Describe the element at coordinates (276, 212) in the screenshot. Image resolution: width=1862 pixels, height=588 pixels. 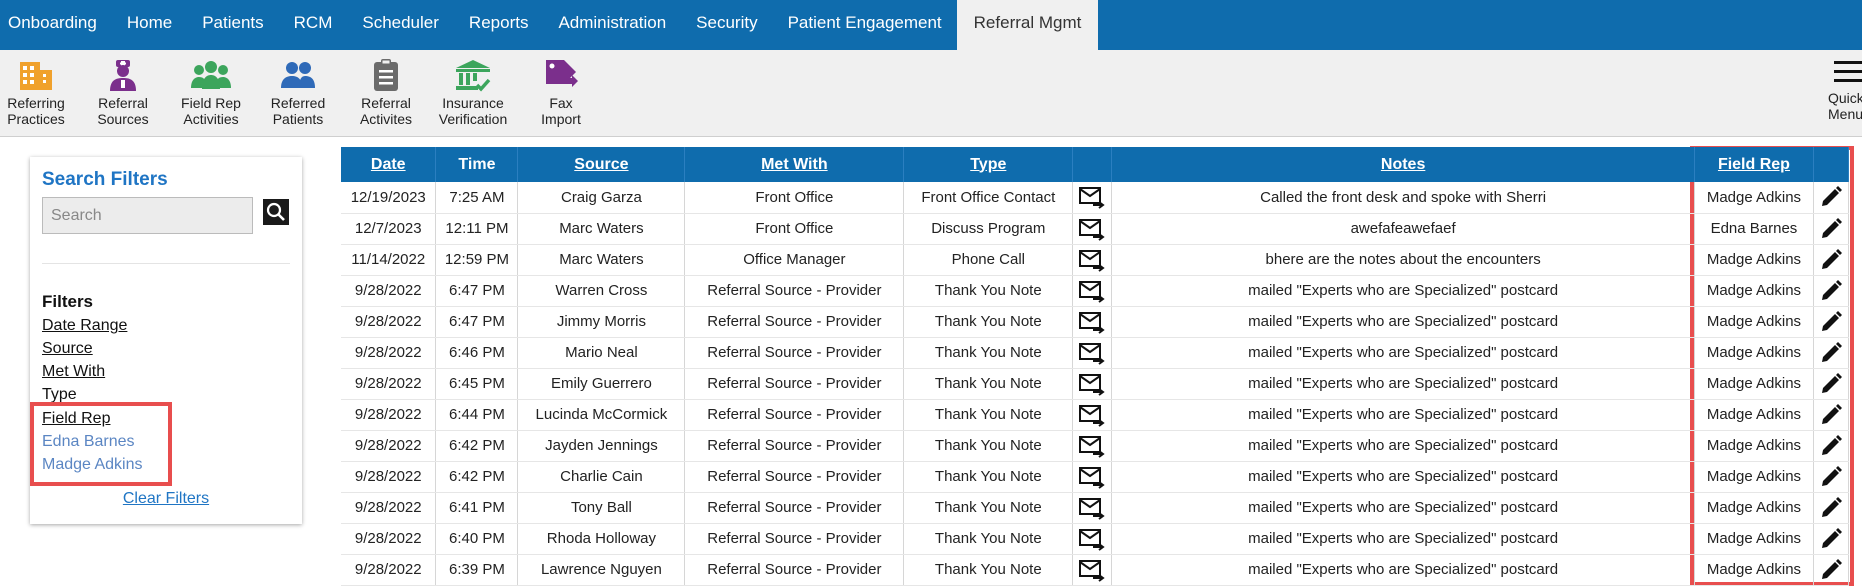
I see `search-button` at that location.